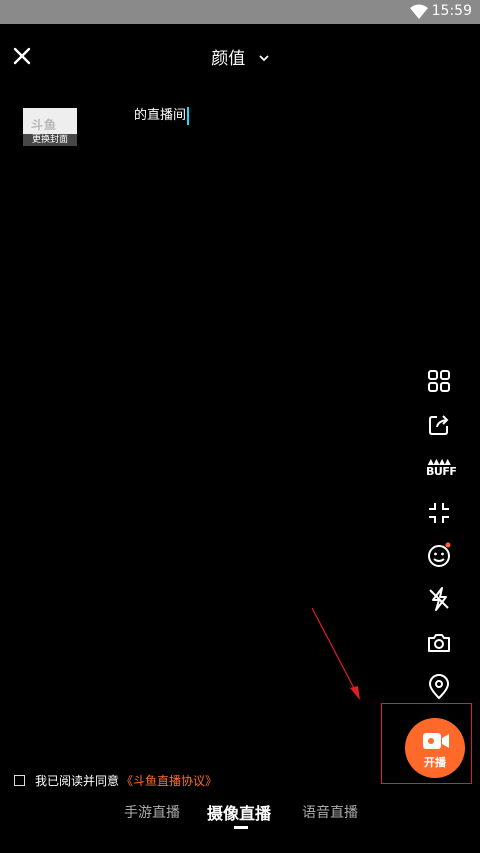 The height and width of the screenshot is (853, 480). Describe the element at coordinates (330, 812) in the screenshot. I see `tab-voice-live: 语音直播` at that location.